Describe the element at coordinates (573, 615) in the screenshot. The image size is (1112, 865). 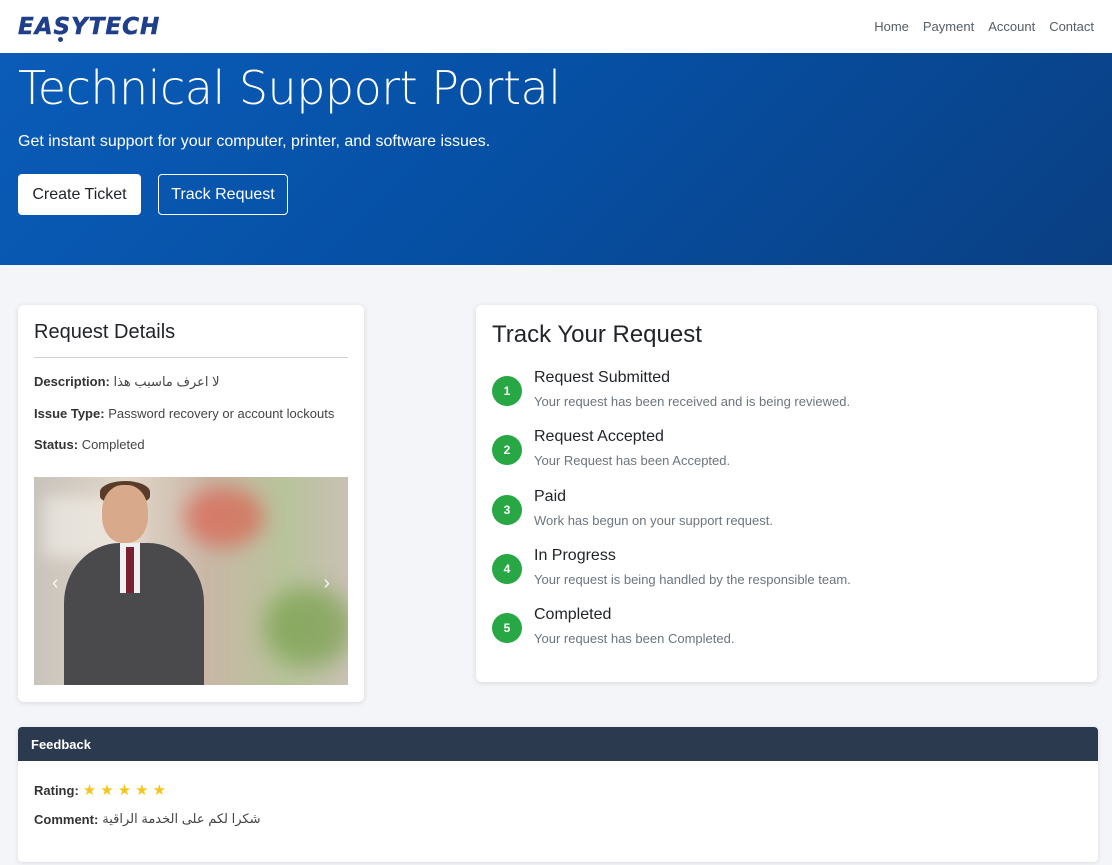
I see `step-title: Completed` at that location.